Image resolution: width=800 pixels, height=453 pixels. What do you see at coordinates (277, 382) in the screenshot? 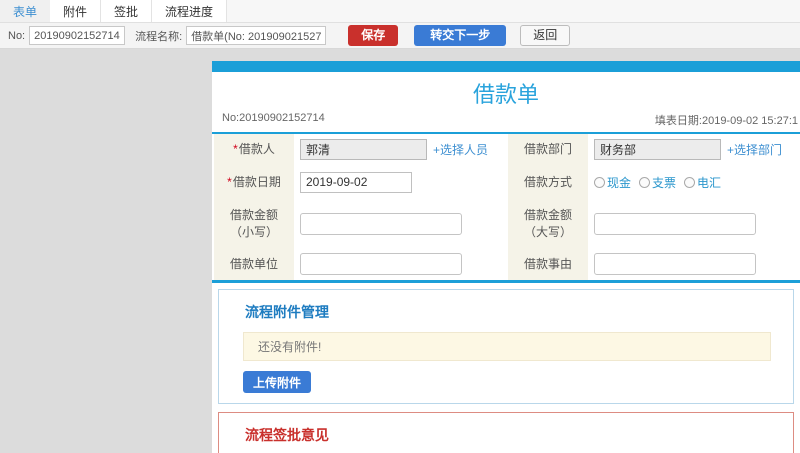
I see `upload-attachment-button: 上传附件` at bounding box center [277, 382].